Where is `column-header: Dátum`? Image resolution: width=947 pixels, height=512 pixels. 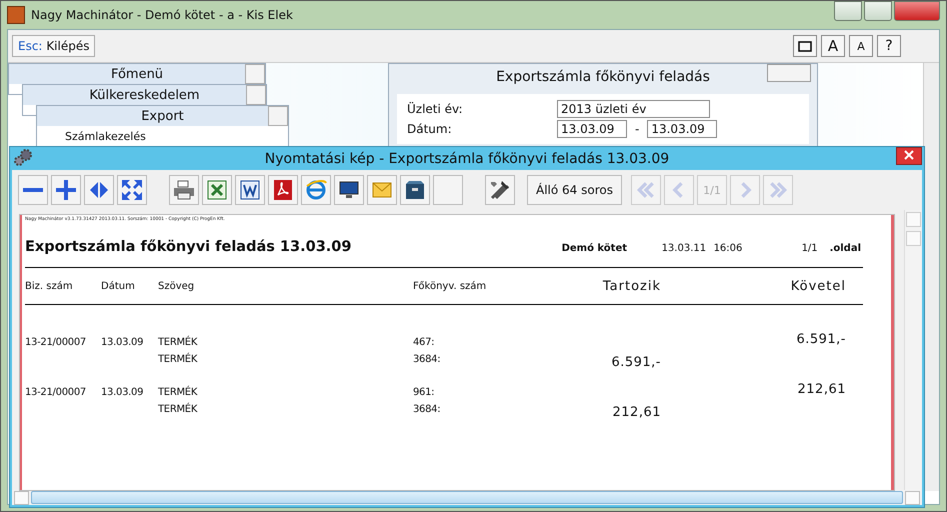 column-header: Dátum is located at coordinates (118, 286).